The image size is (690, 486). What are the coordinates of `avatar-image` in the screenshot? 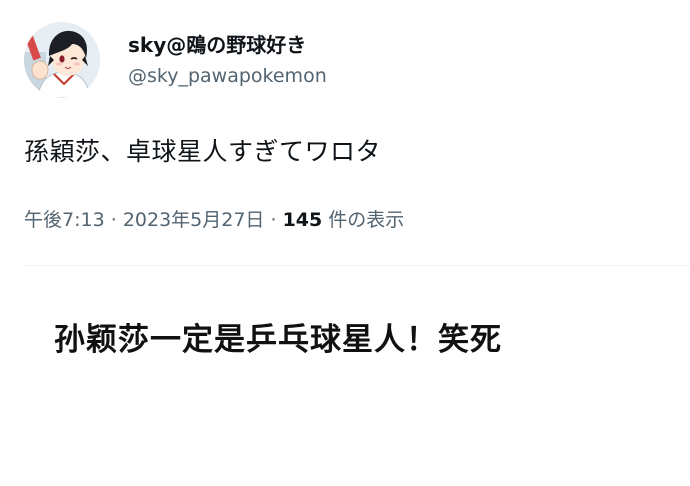 It's located at (62, 60).